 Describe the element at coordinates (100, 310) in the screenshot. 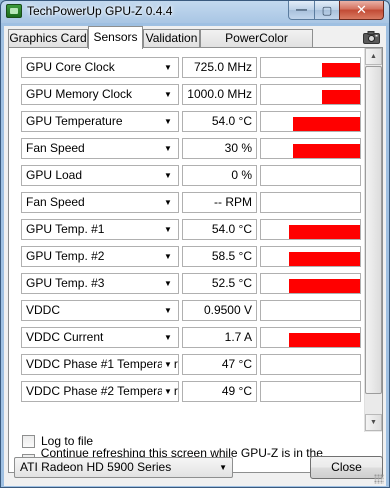

I see `sensor-name-dropdown: VDDC ▼` at that location.